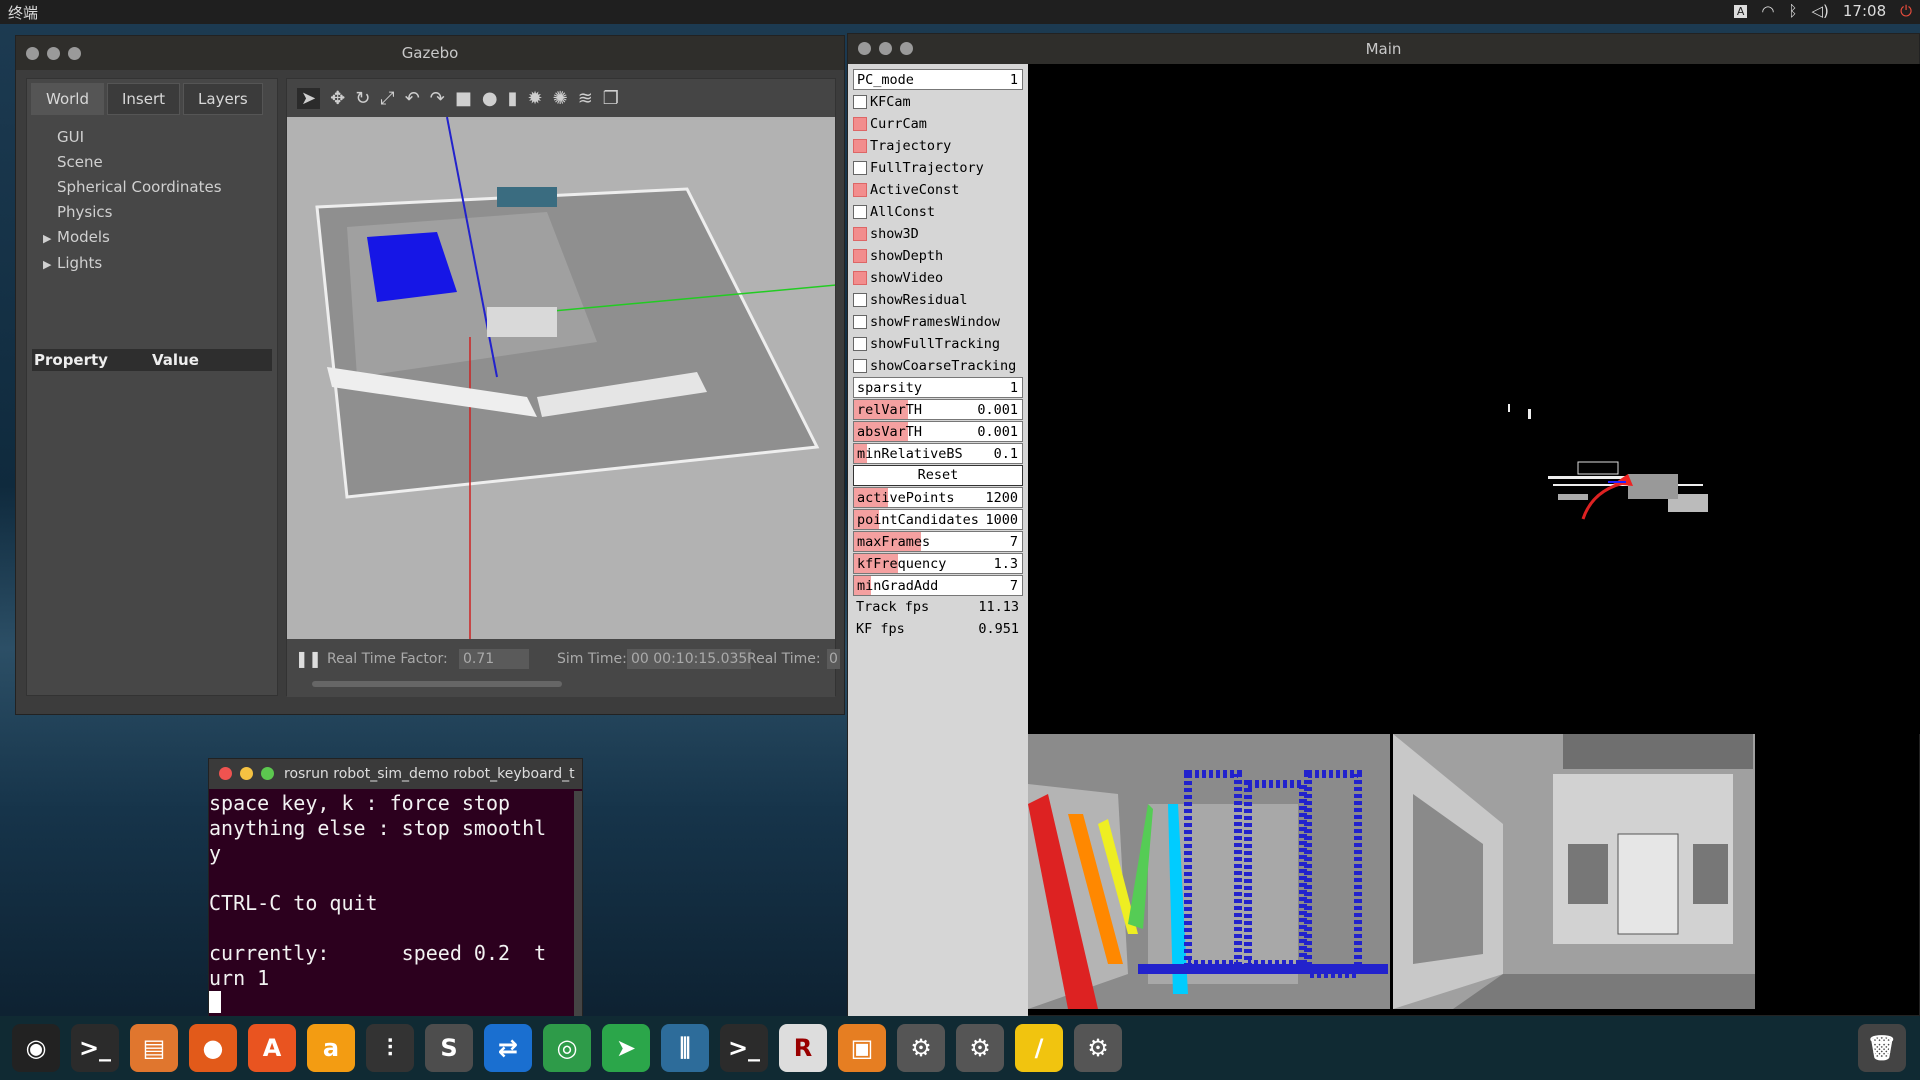 The width and height of the screenshot is (1920, 1080). What do you see at coordinates (1906, 11) in the screenshot?
I see `power-icon: ⏻` at bounding box center [1906, 11].